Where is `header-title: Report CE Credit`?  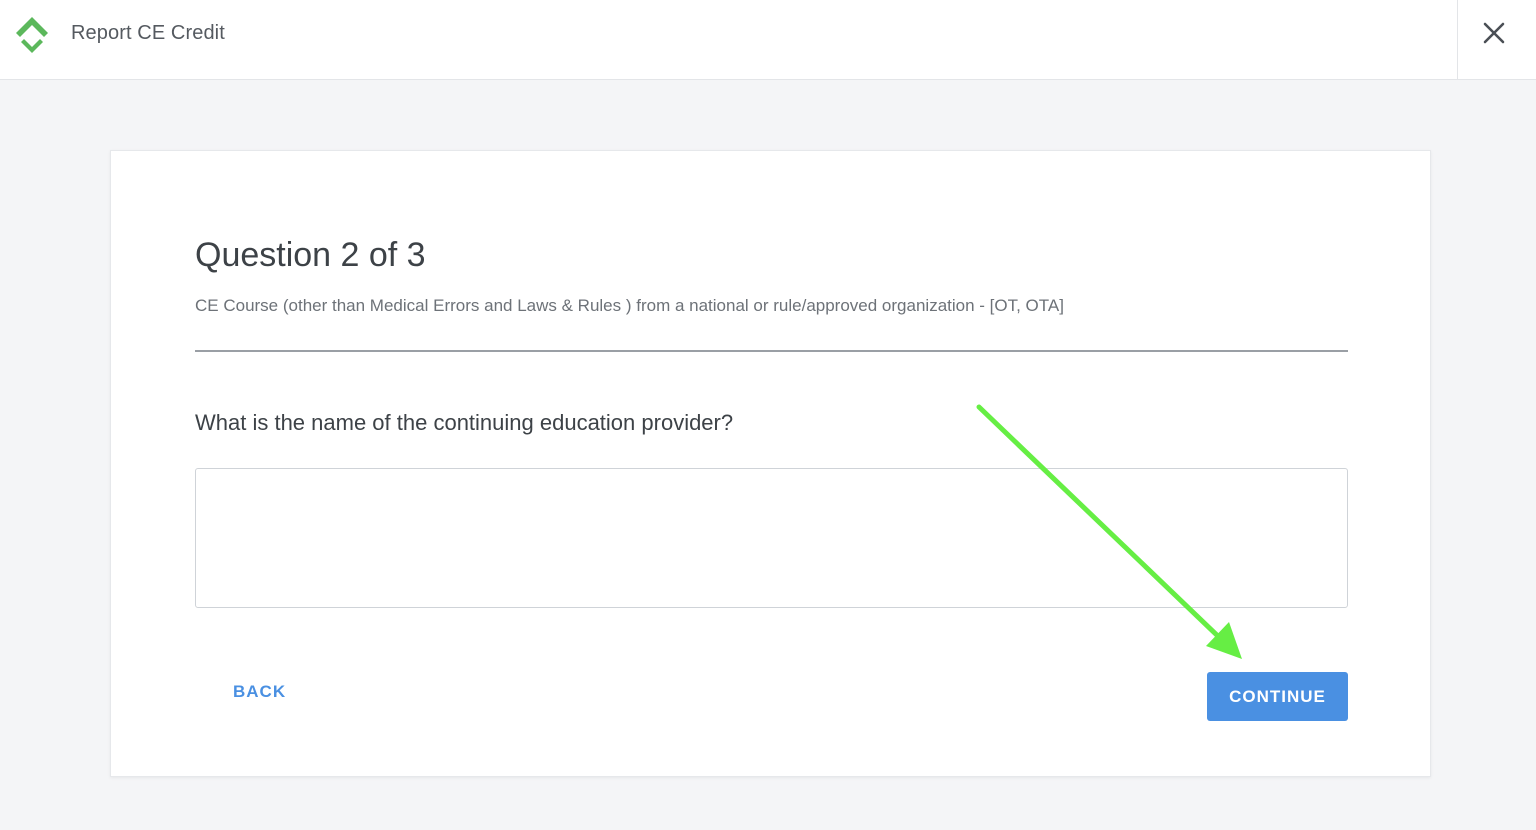
header-title: Report CE Credit is located at coordinates (148, 33).